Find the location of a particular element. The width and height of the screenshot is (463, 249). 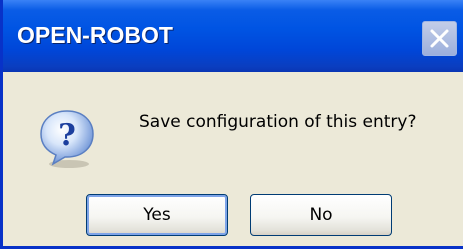

no-button: No is located at coordinates (321, 215).